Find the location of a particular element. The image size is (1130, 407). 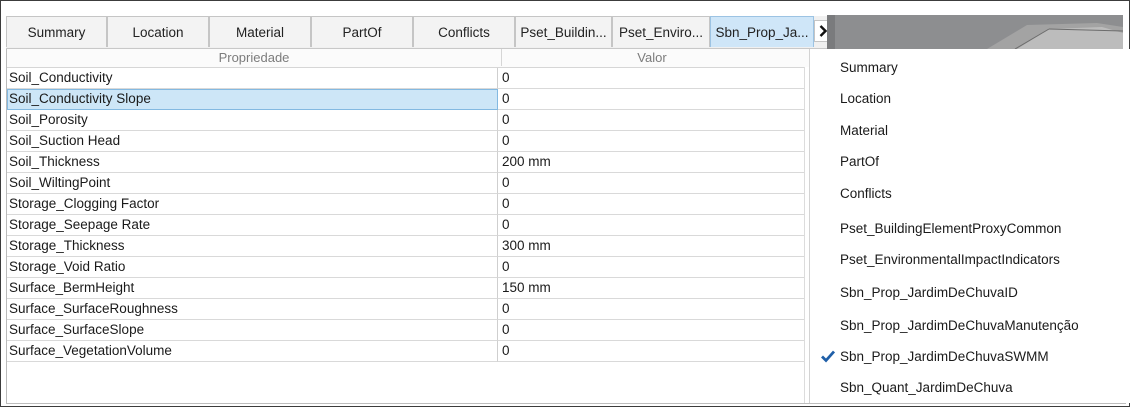

table-row: Soil_WiltingPoint 0 is located at coordinates (405, 183).